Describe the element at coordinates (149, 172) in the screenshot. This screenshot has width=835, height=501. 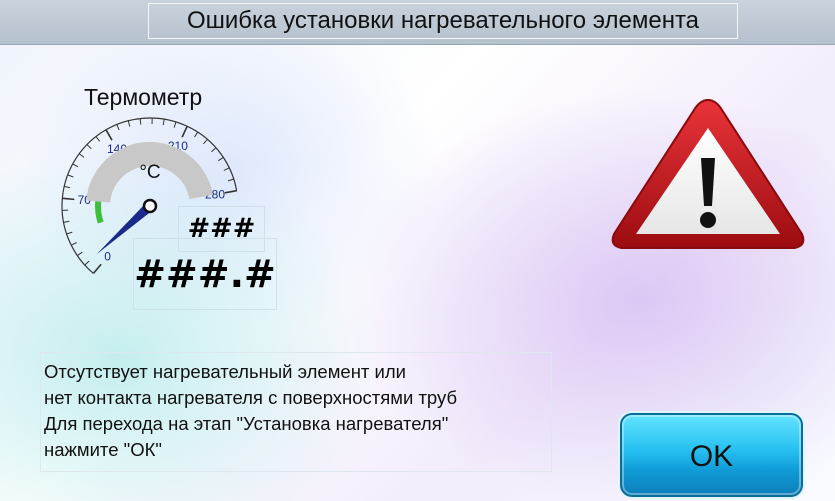
I see `gauge-unit-label: °C` at that location.